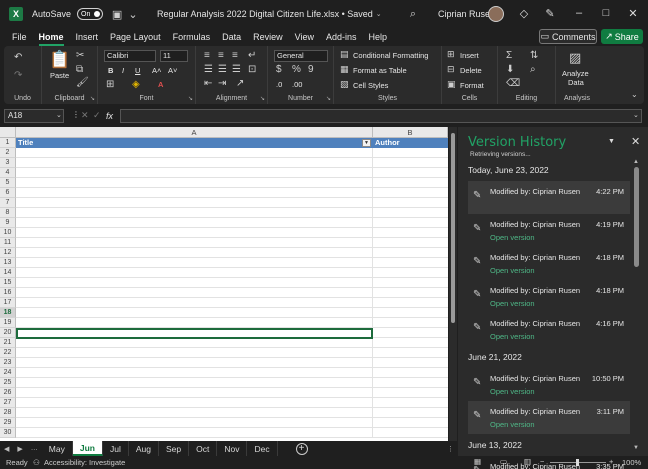  What do you see at coordinates (97, 115) in the screenshot?
I see `confirm-entry-icon: ✓` at bounding box center [97, 115].